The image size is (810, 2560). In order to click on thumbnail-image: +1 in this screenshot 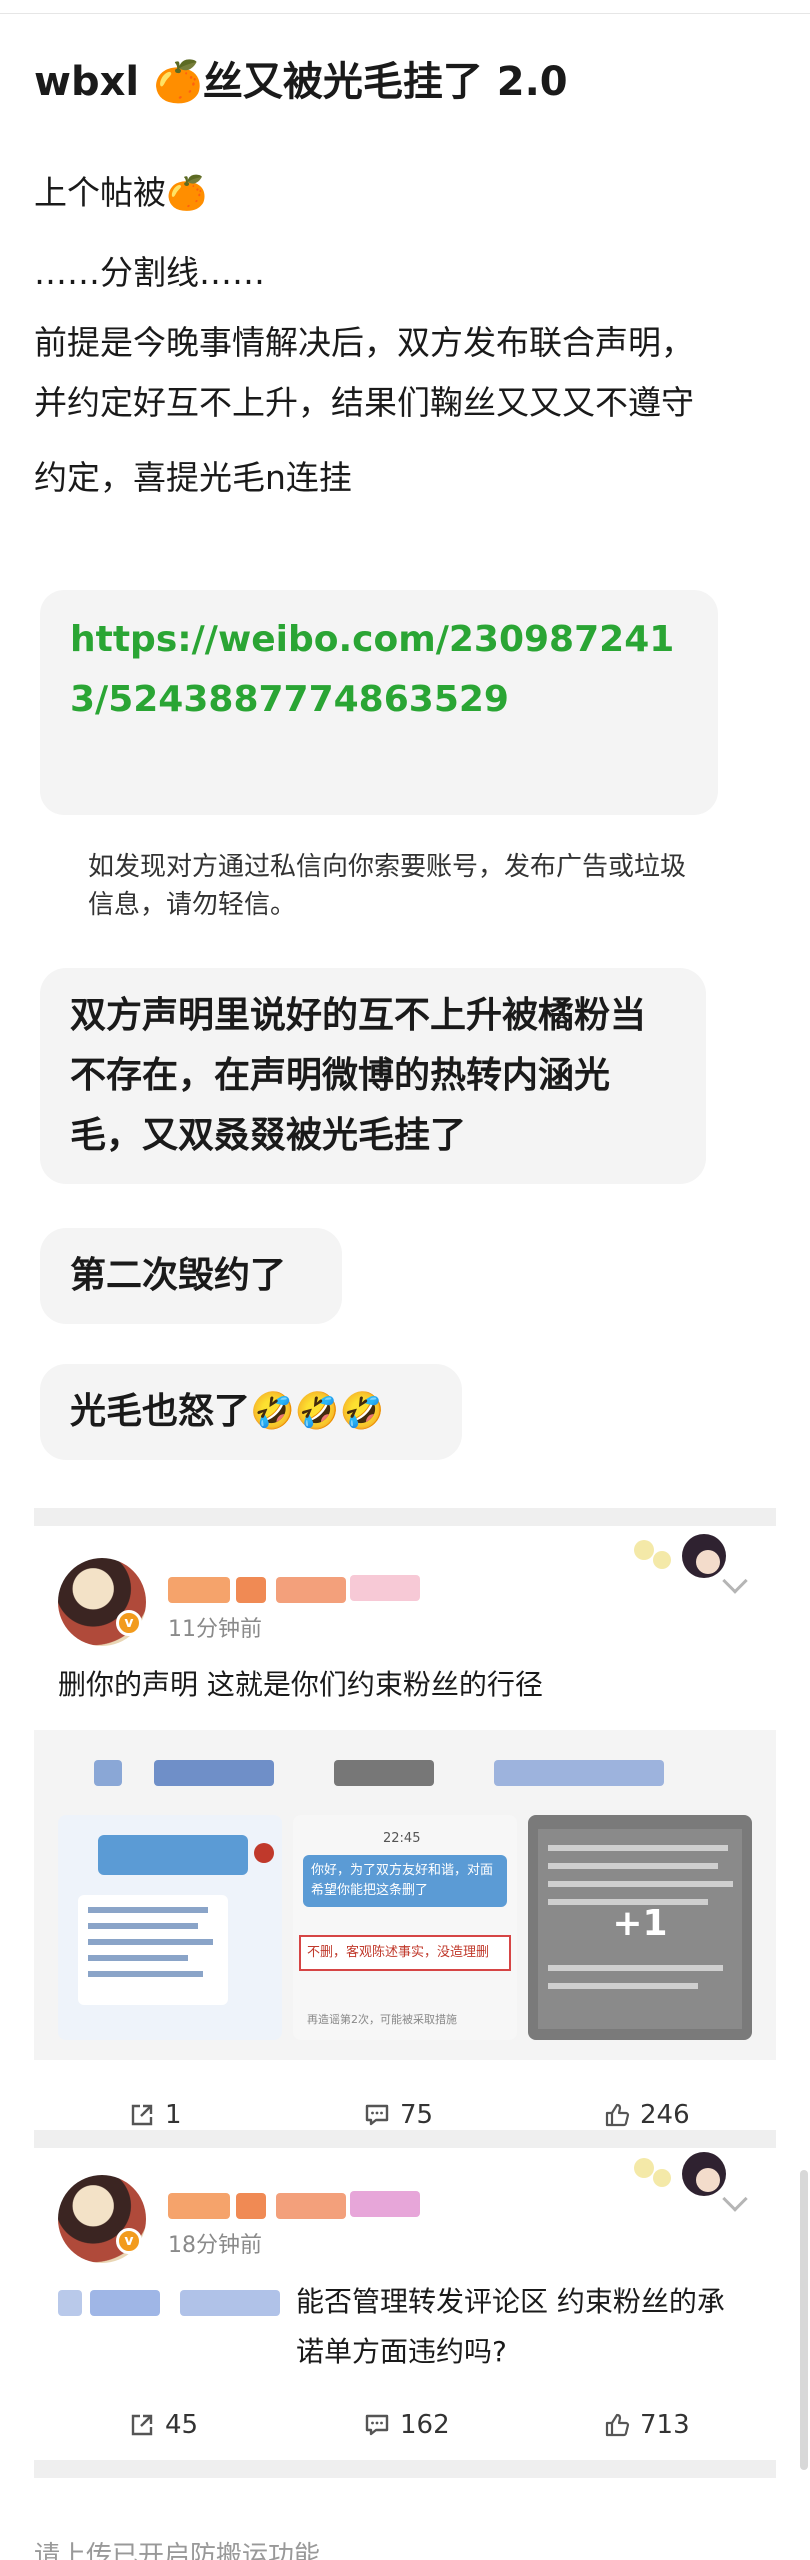, I will do `click(640, 1927)`.